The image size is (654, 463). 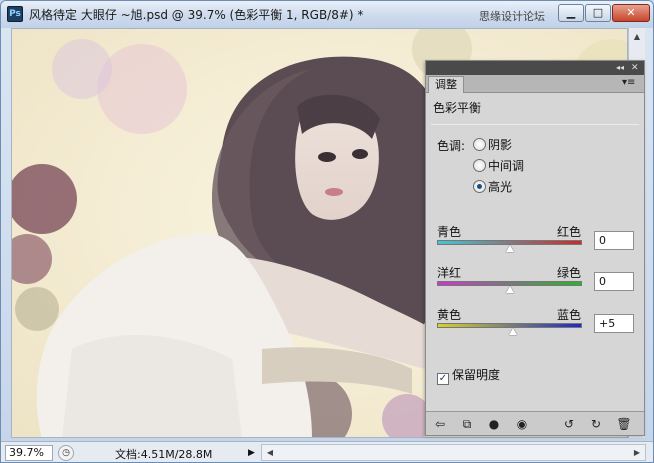 What do you see at coordinates (451, 146) in the screenshot?
I see `tone-label: 色调:` at bounding box center [451, 146].